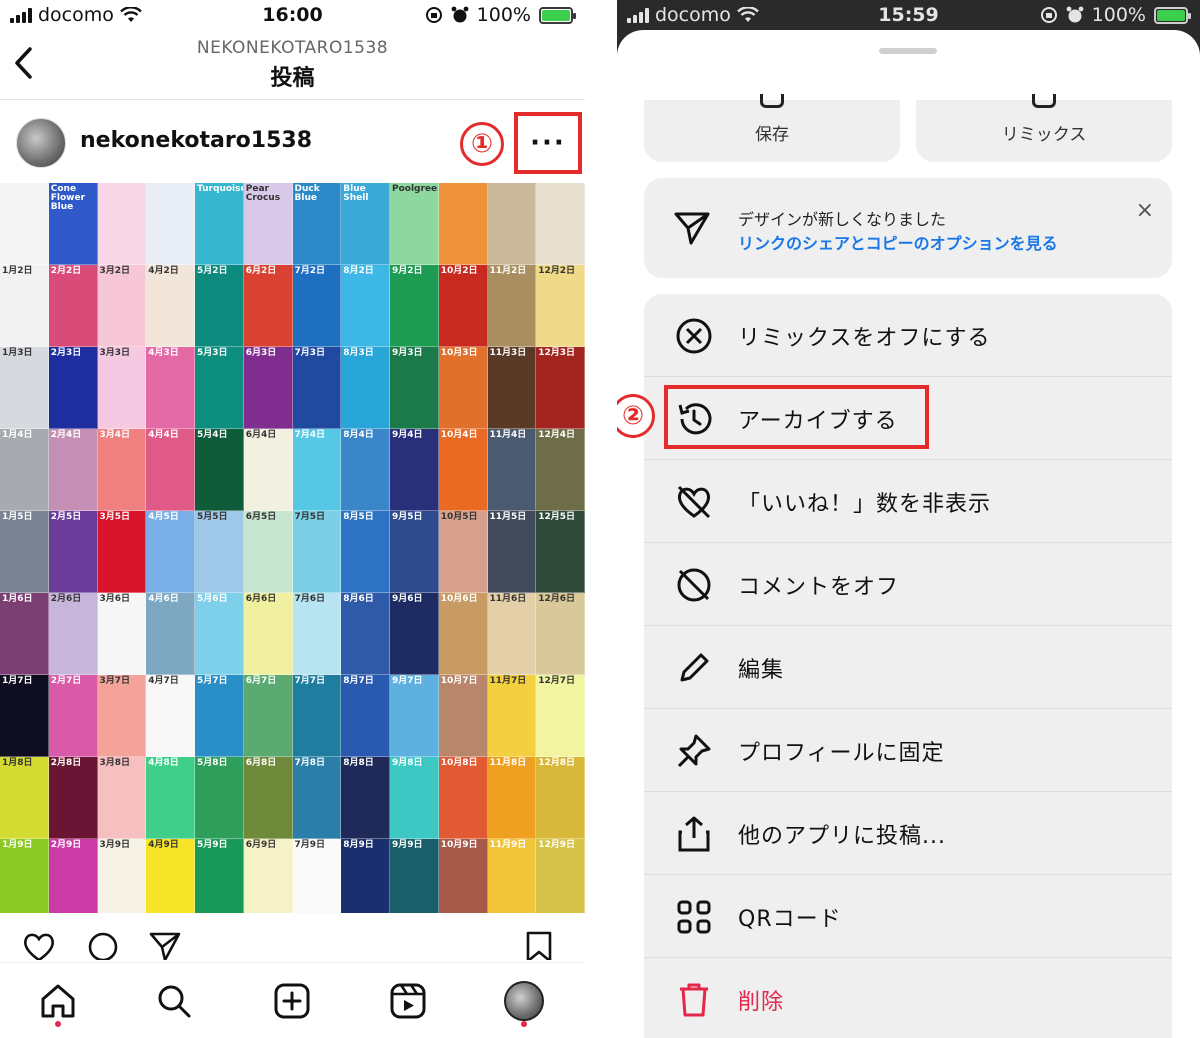 Image resolution: width=1200 pixels, height=1038 pixels. What do you see at coordinates (365, 876) in the screenshot?
I see `color-cell: 8月9日` at bounding box center [365, 876].